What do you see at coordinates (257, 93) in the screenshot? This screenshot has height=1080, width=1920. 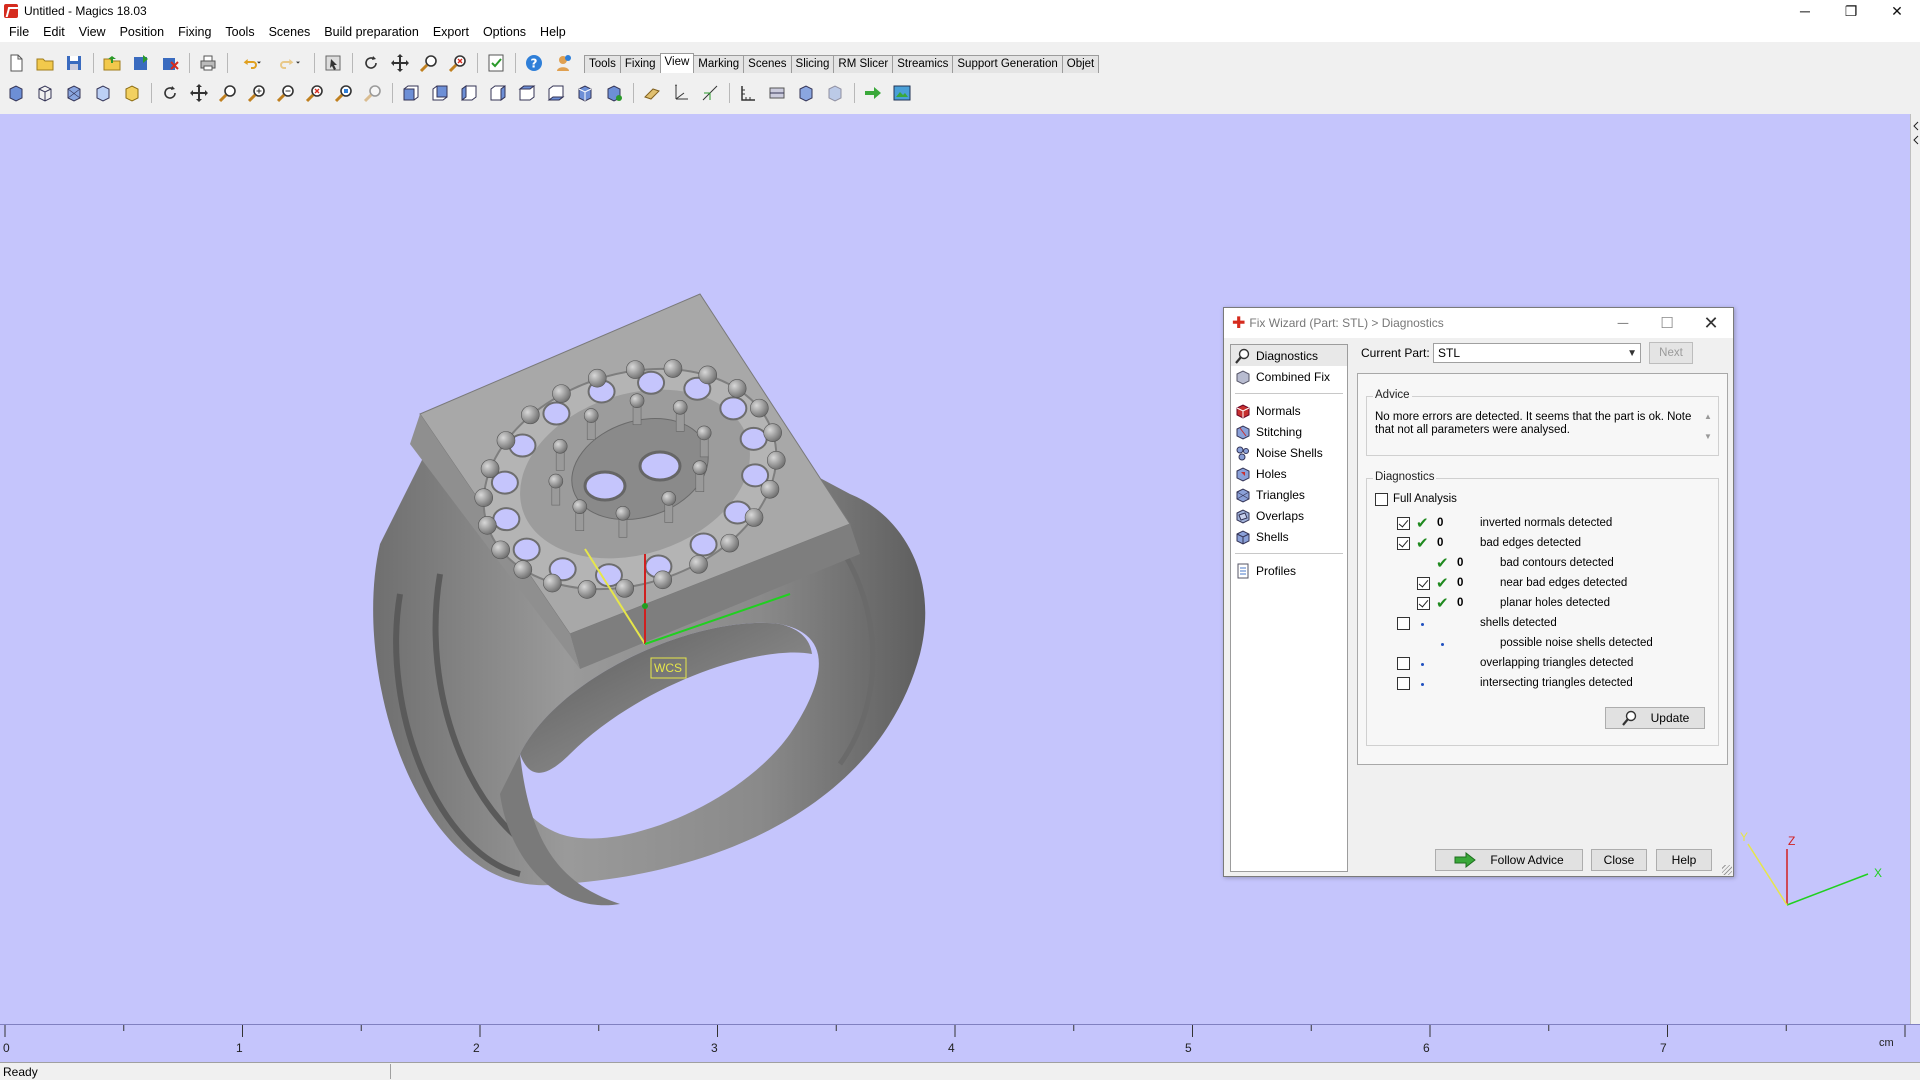 I see `zoom-in-icon` at bounding box center [257, 93].